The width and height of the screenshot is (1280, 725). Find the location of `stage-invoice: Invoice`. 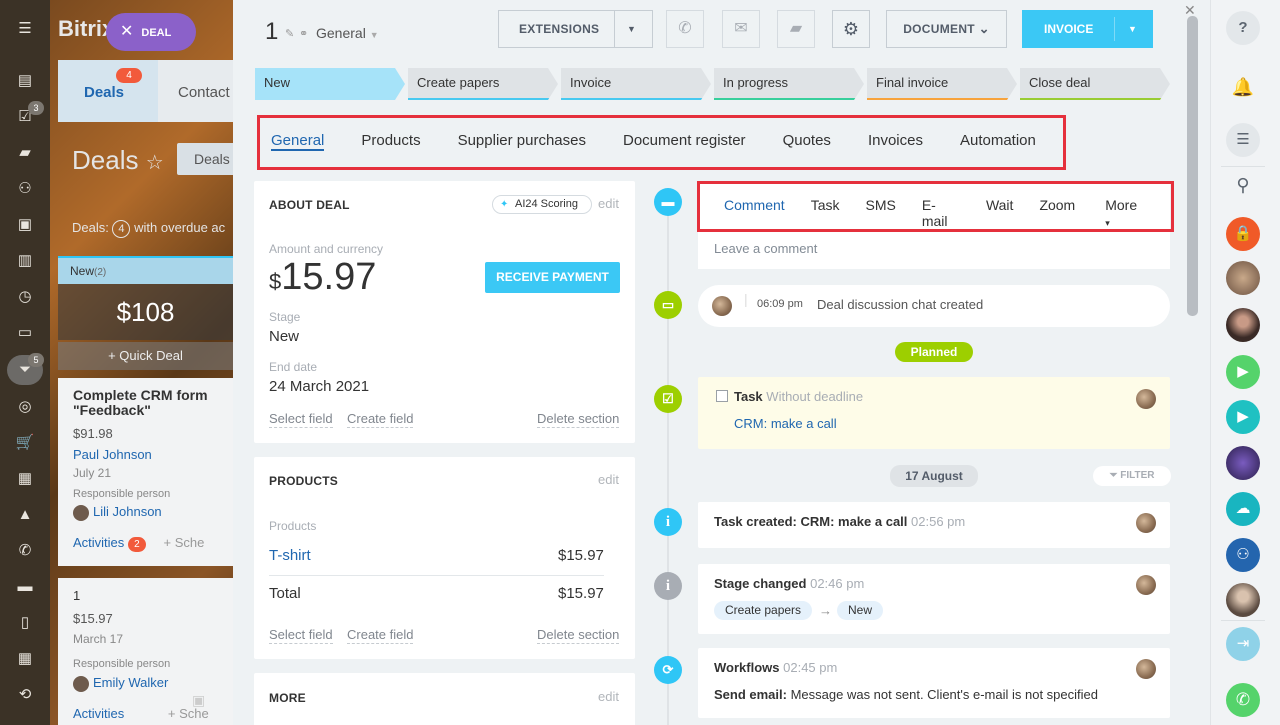

stage-invoice: Invoice is located at coordinates (636, 84).